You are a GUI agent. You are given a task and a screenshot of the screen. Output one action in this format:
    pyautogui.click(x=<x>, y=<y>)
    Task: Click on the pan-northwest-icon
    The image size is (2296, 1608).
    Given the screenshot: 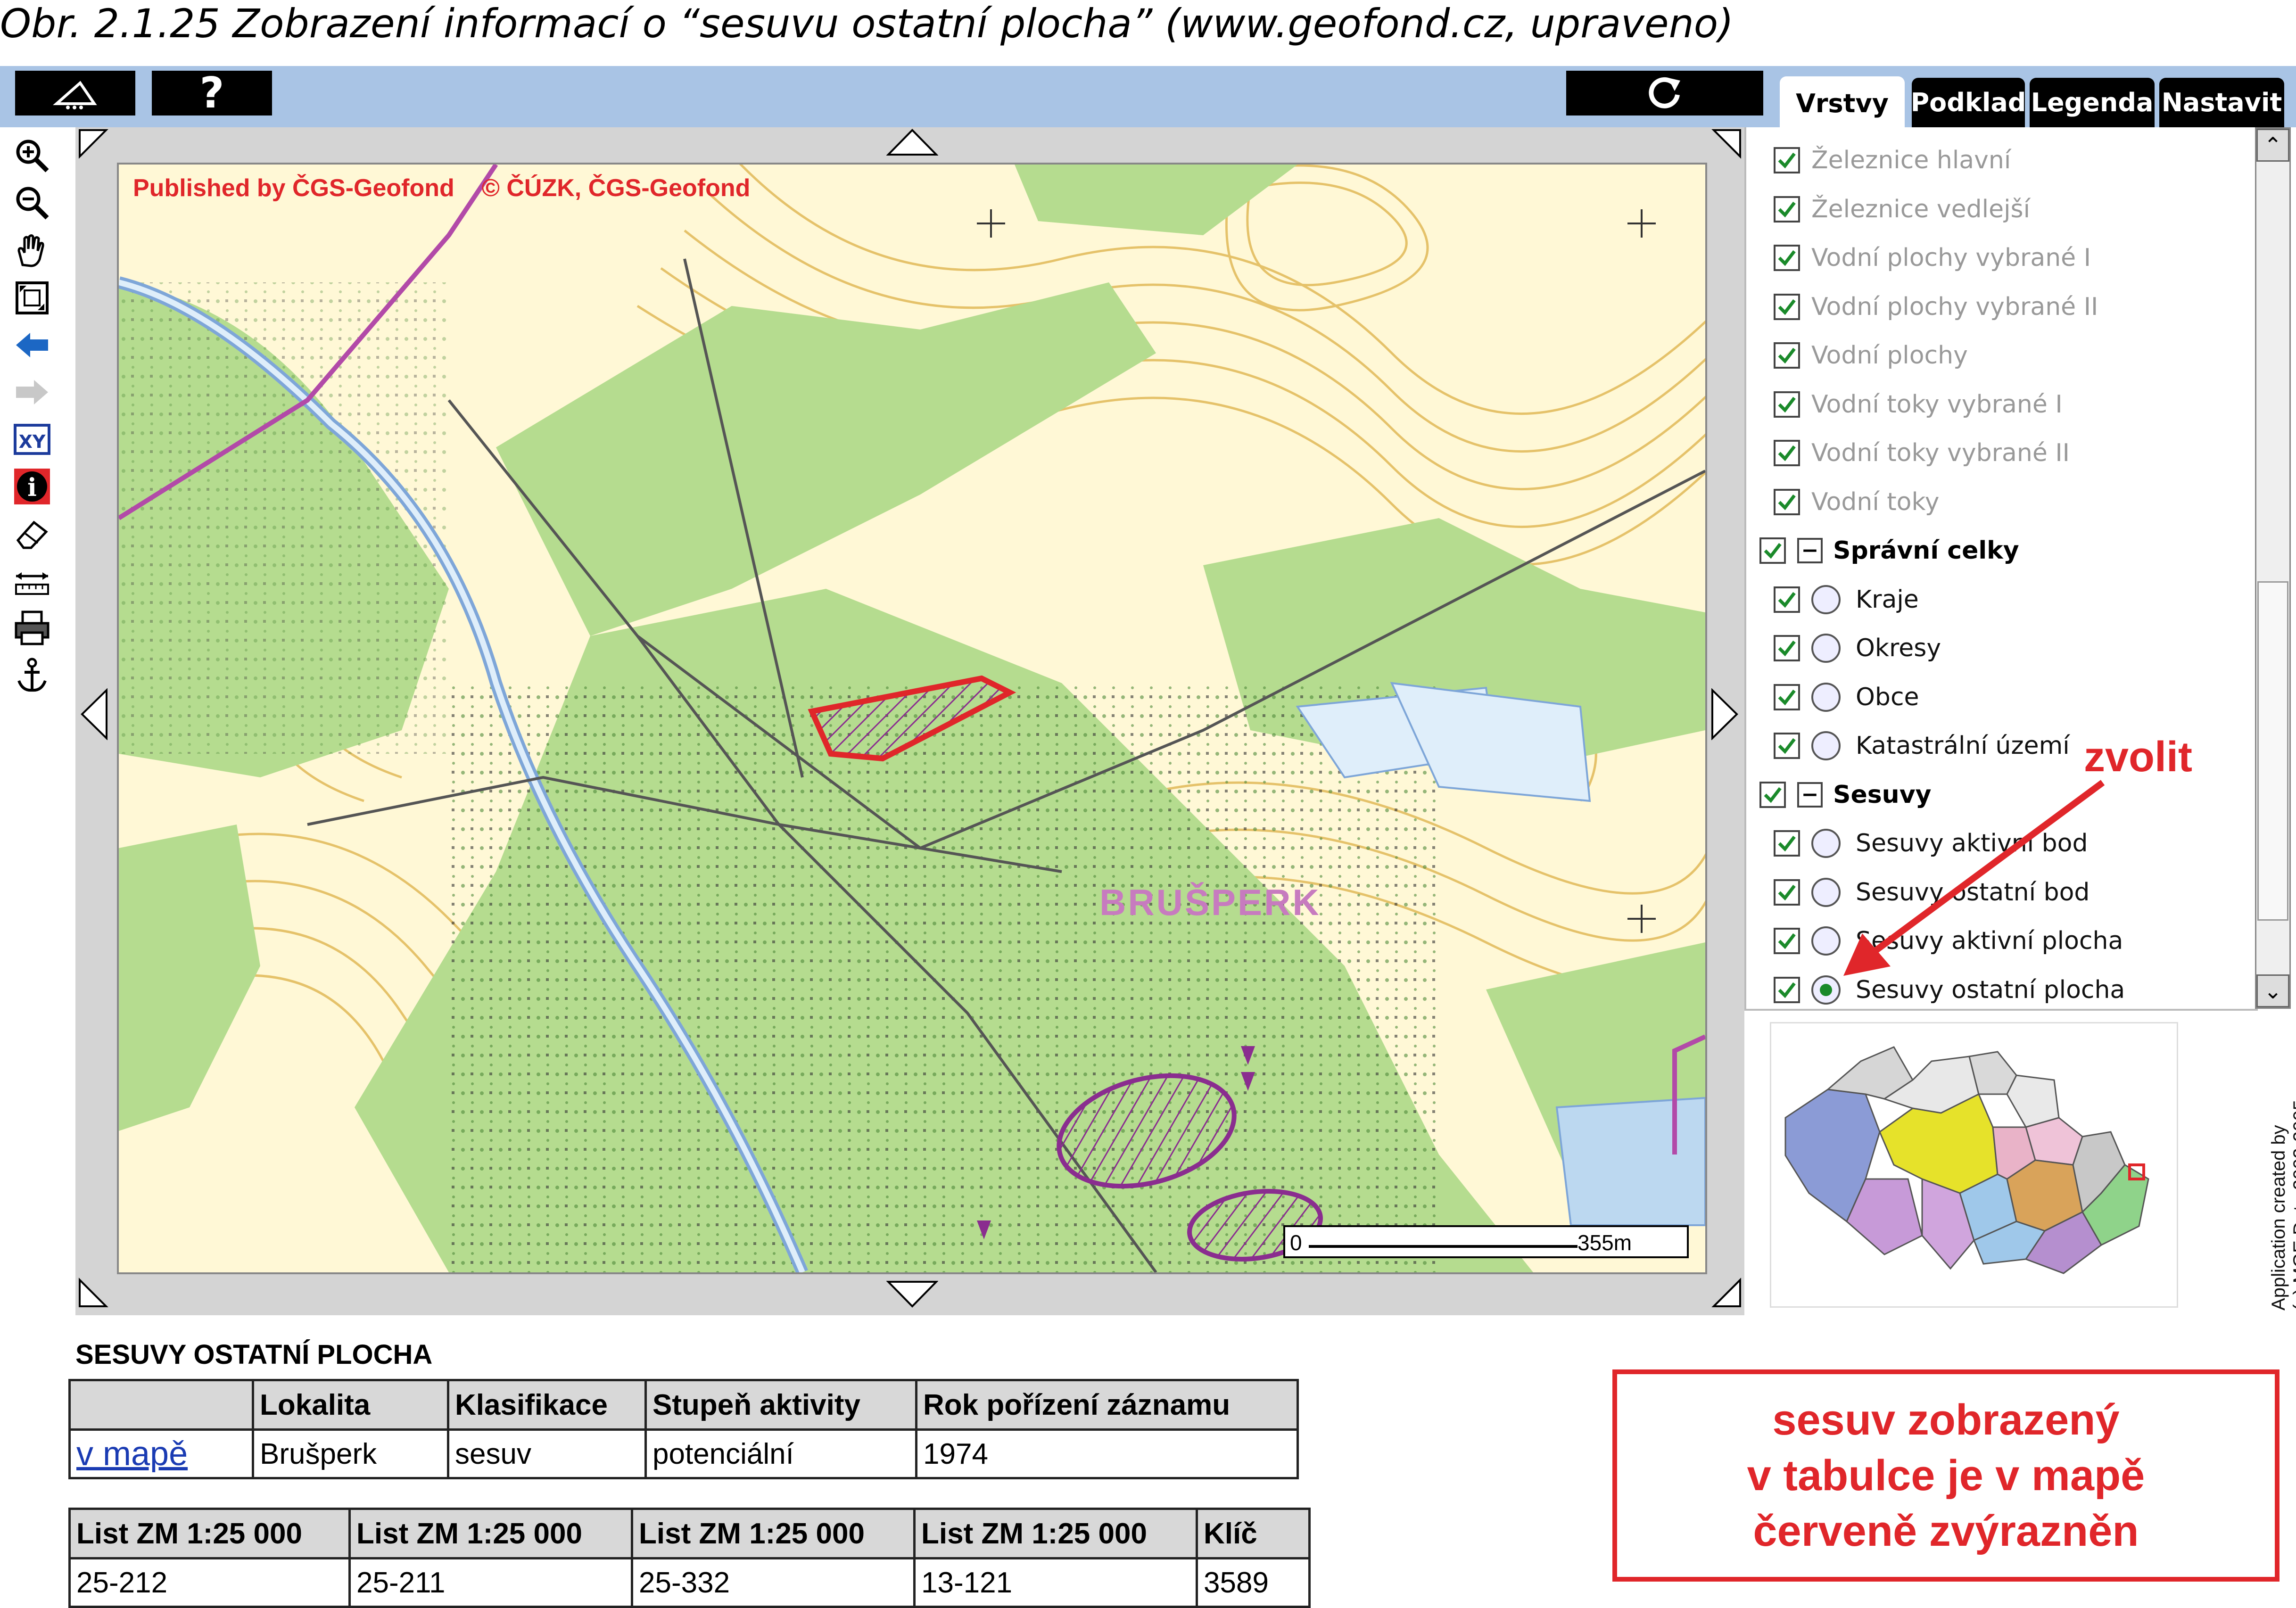 What is the action you would take?
    pyautogui.click(x=94, y=144)
    